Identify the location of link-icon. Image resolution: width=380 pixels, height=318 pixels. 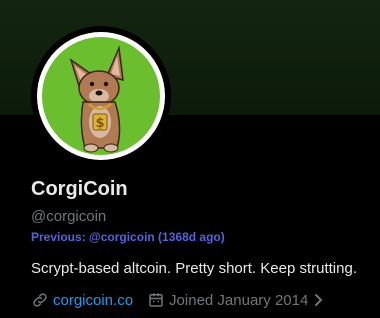
(40, 300).